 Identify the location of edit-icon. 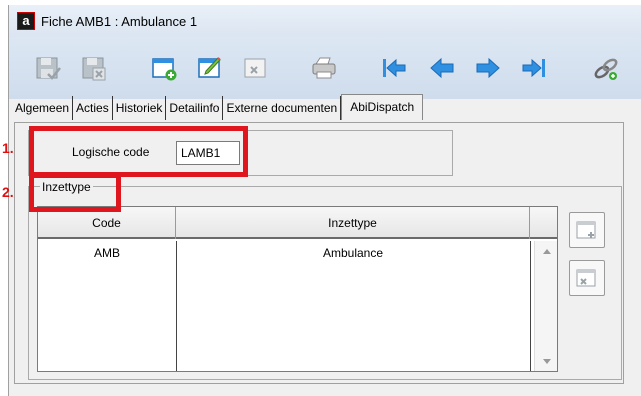
(209, 67).